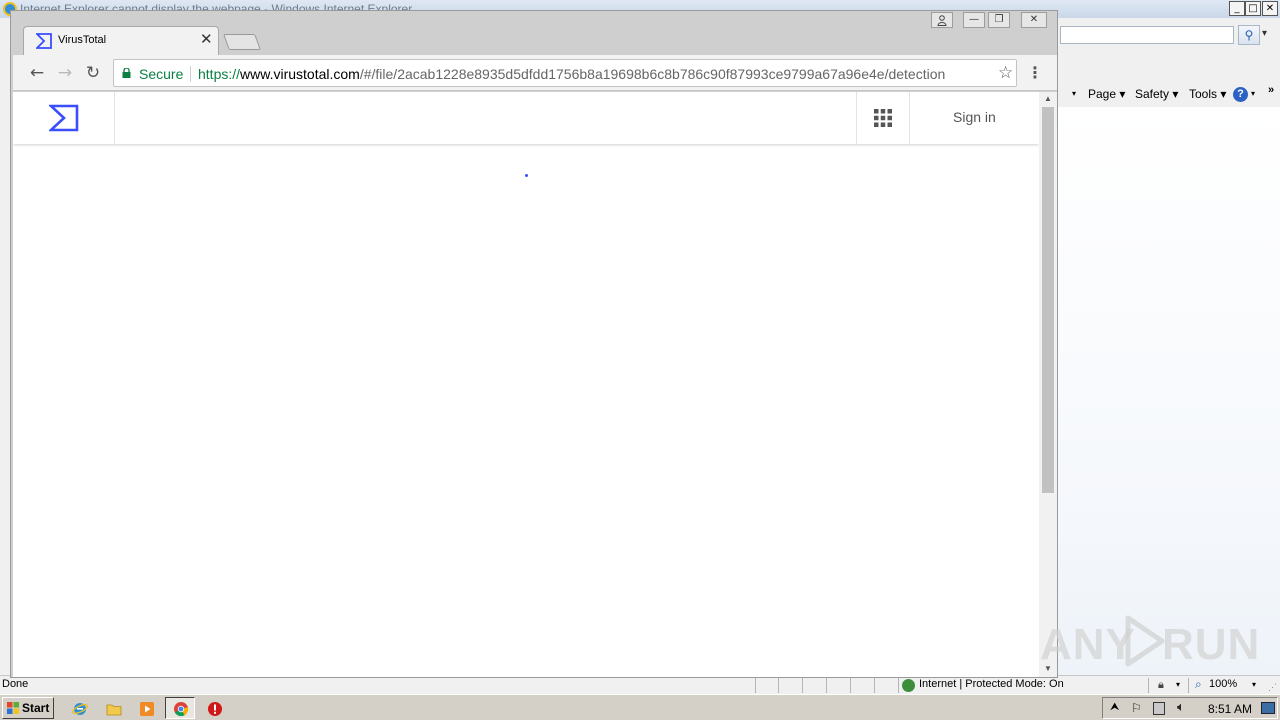 The height and width of the screenshot is (720, 1280). I want to click on resize-grip-icon: ⋰, so click(1272, 687).